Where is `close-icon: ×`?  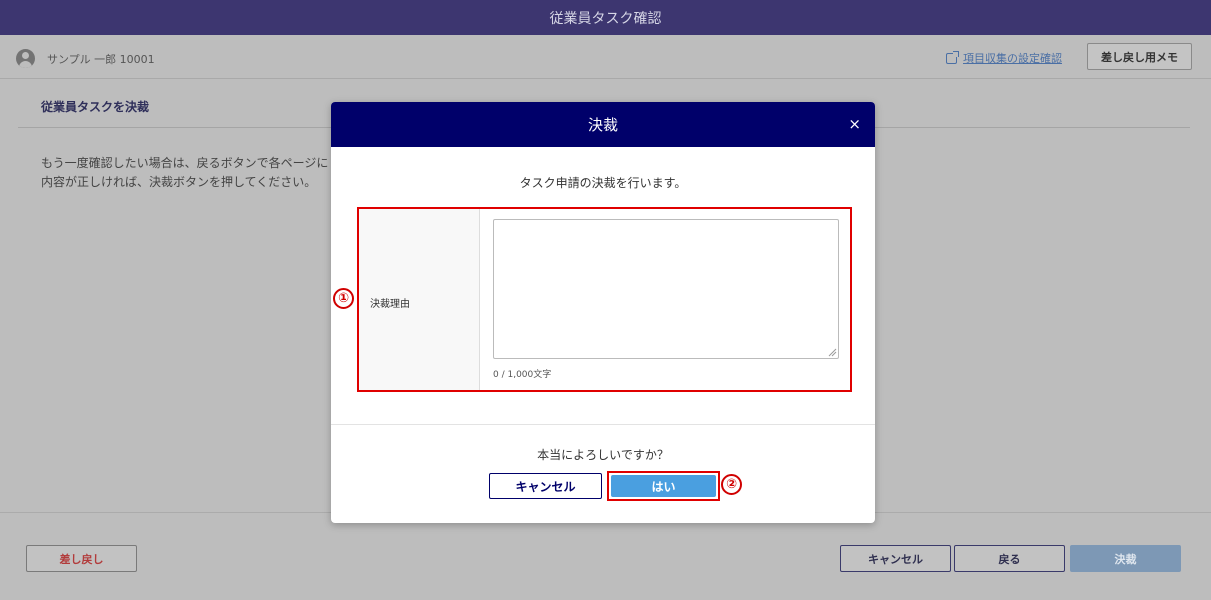
close-icon: × is located at coordinates (854, 124).